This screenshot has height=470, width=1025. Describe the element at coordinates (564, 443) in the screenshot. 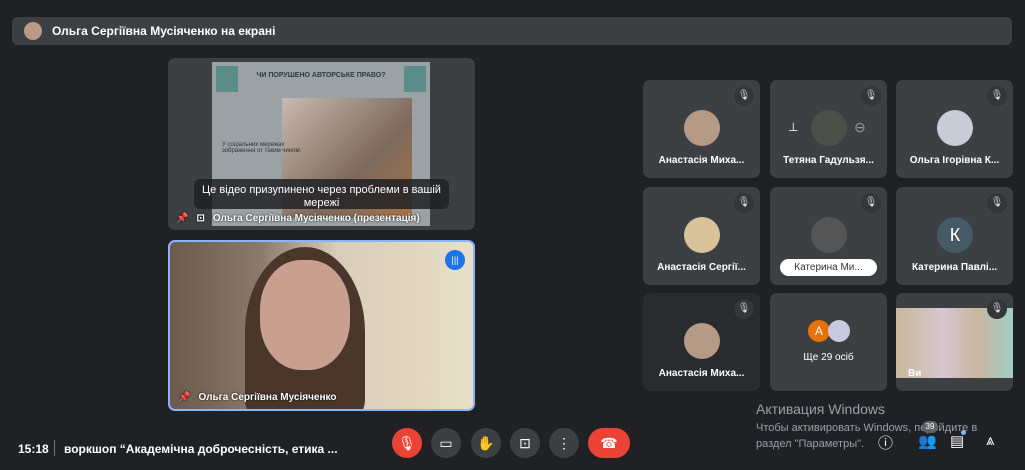

I see `more-options-button: ⋮` at that location.